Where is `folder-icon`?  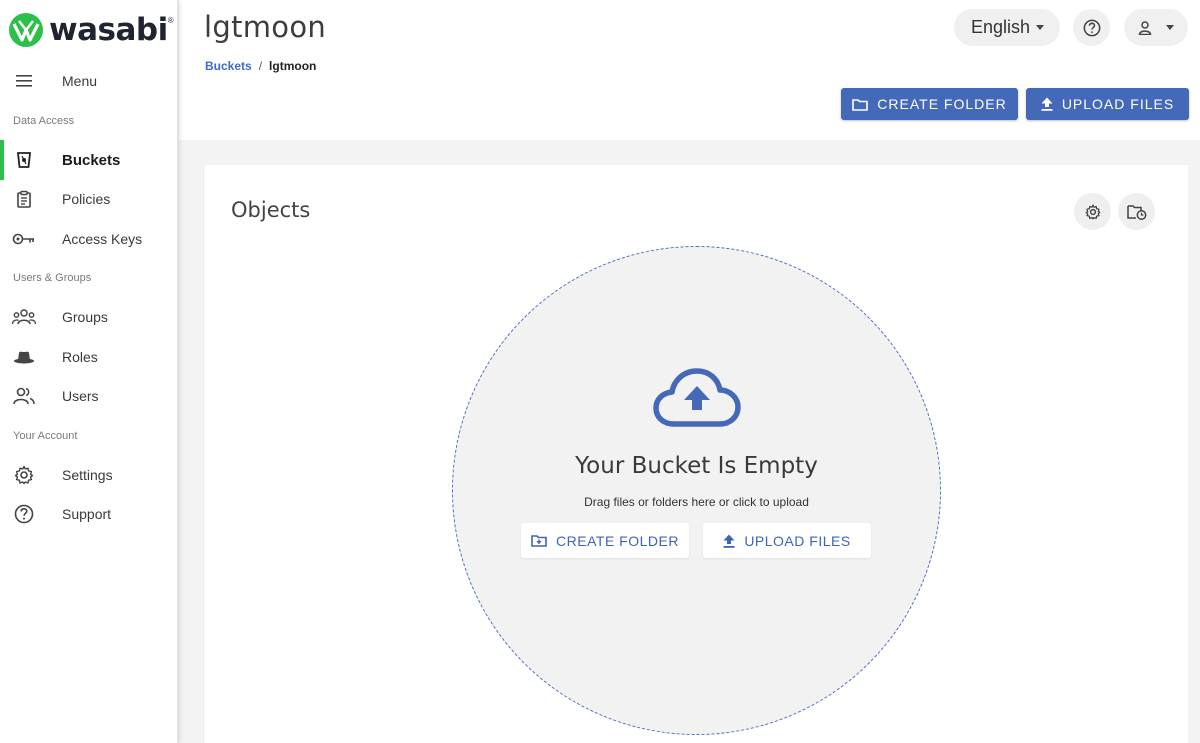
folder-icon is located at coordinates (860, 104).